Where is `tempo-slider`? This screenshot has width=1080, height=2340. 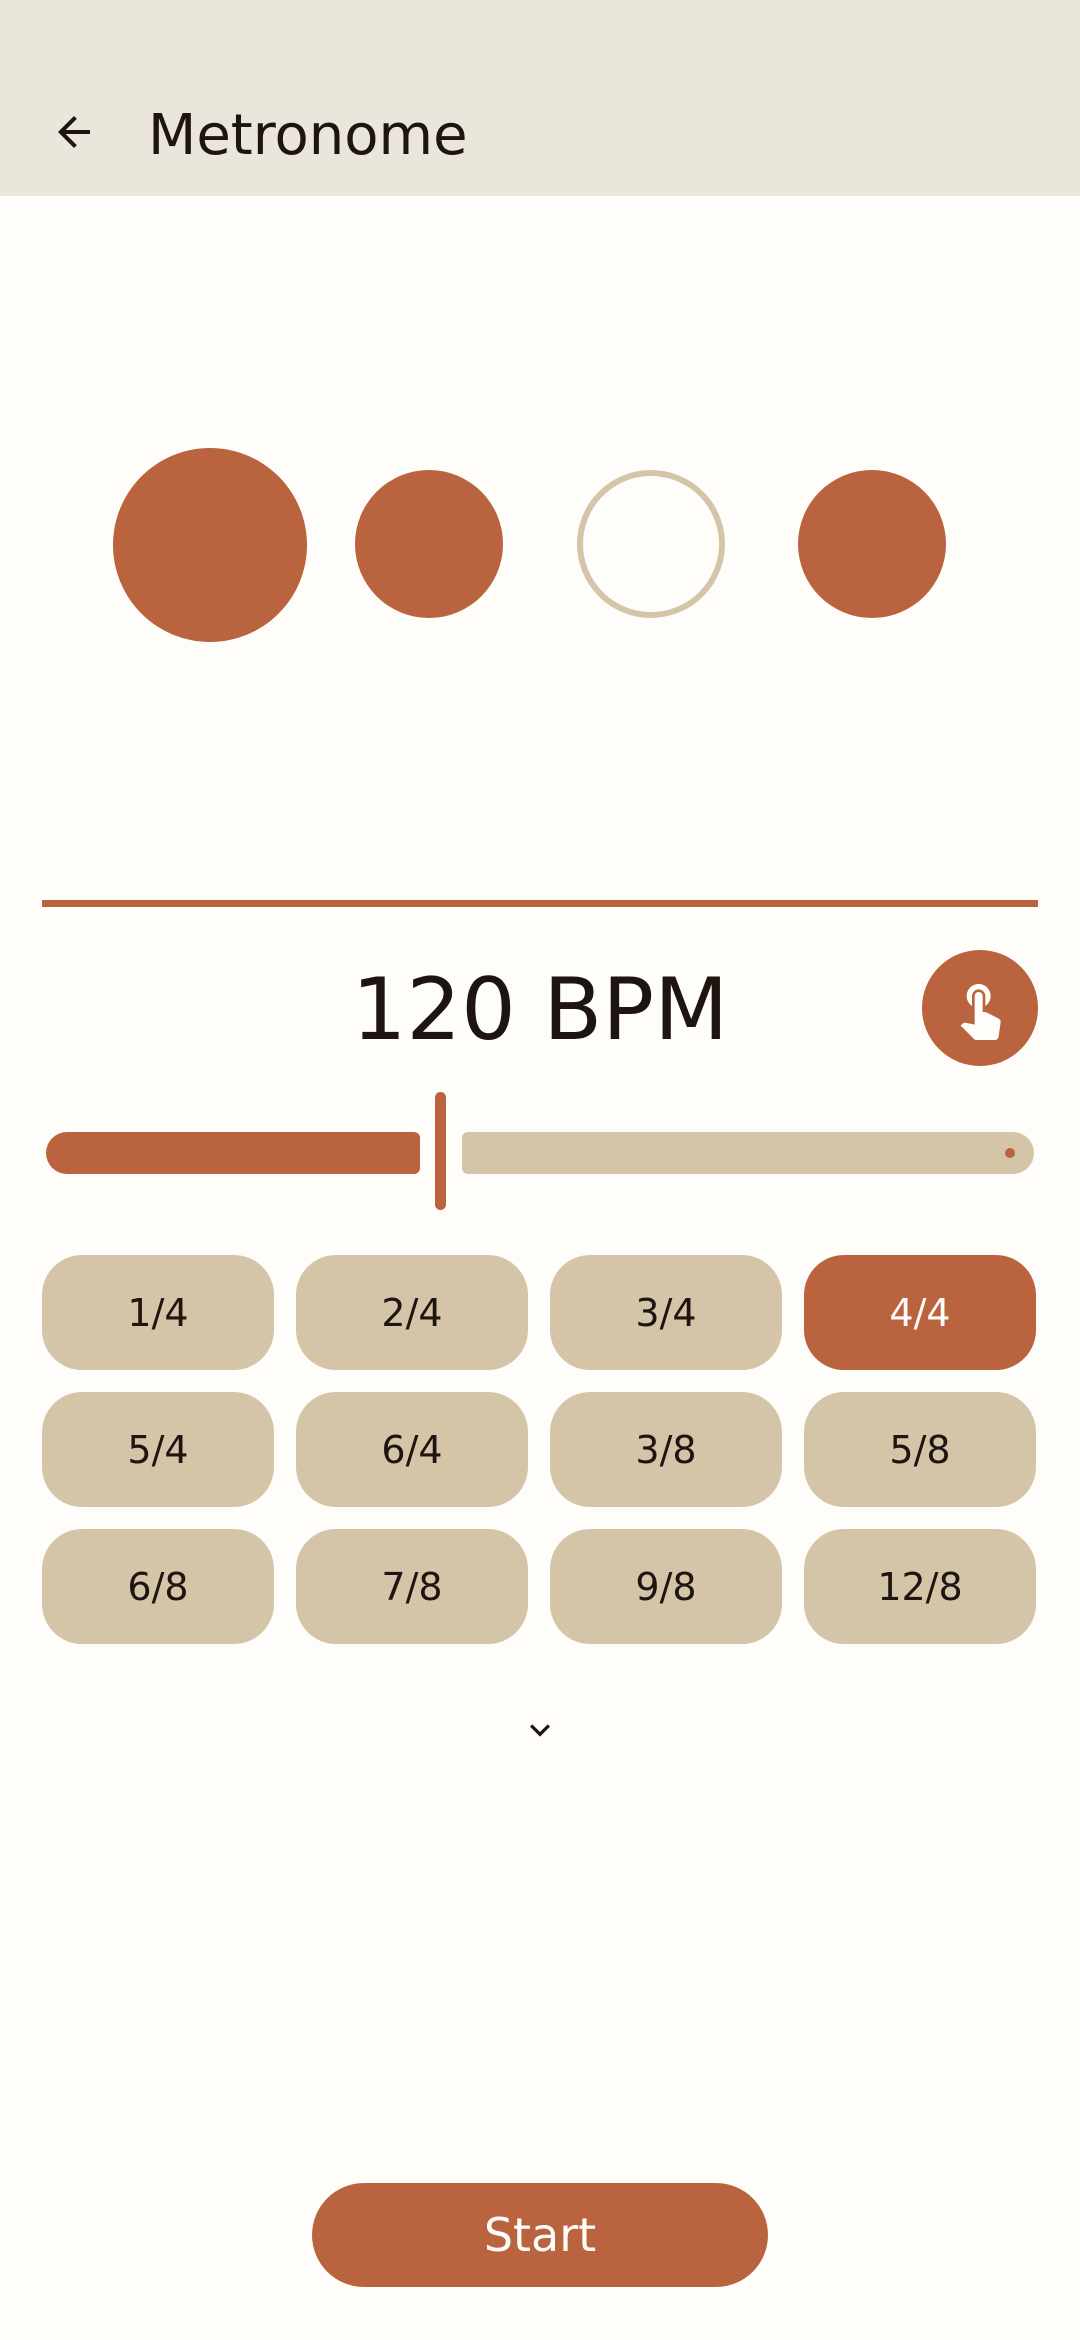
tempo-slider is located at coordinates (540, 1151).